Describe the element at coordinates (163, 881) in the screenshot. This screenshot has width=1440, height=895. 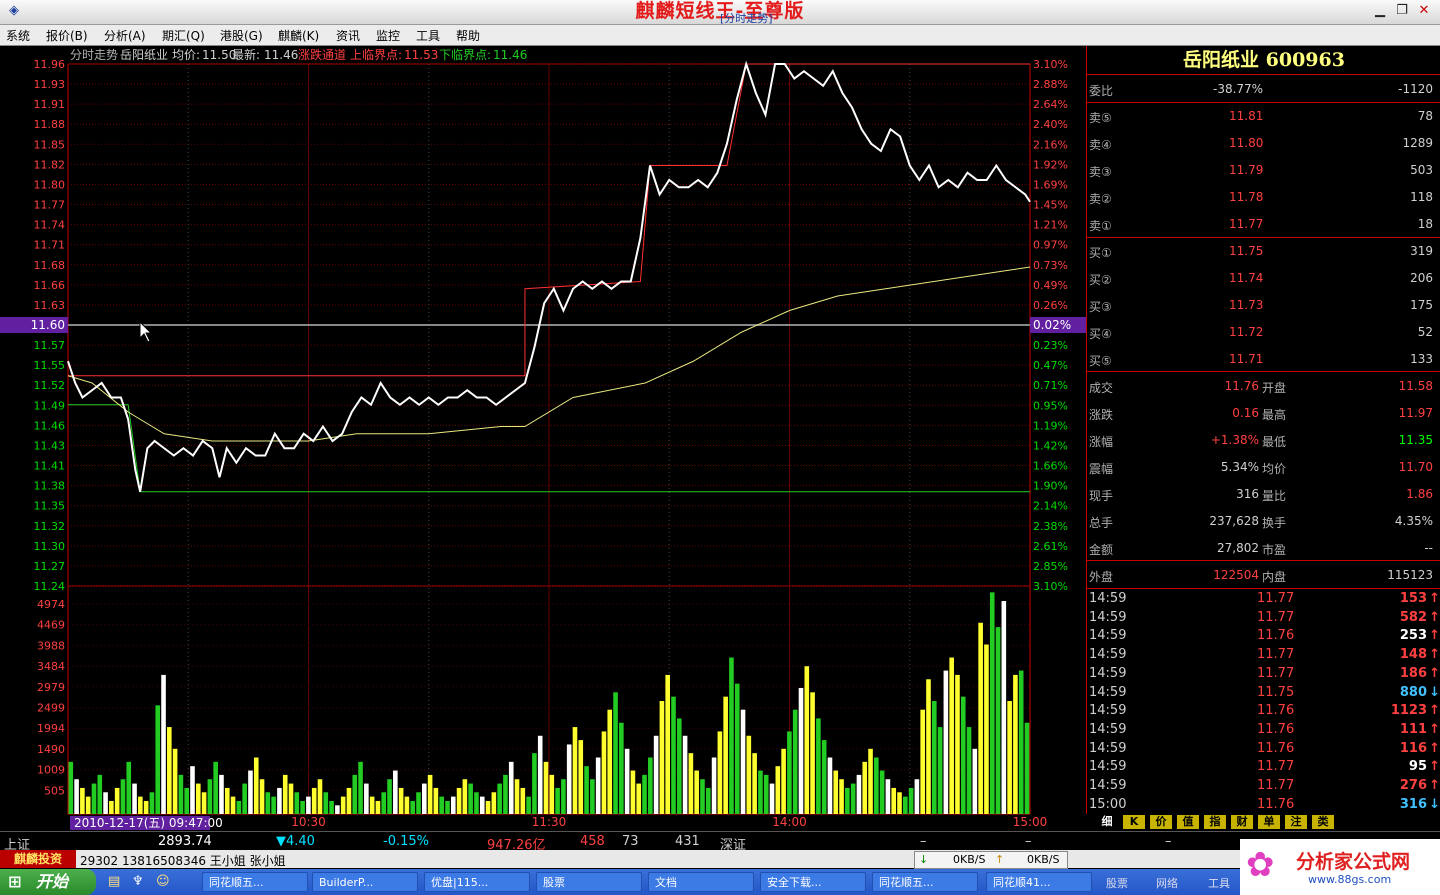
I see `chat-quicklaunch-icon: ☺` at that location.